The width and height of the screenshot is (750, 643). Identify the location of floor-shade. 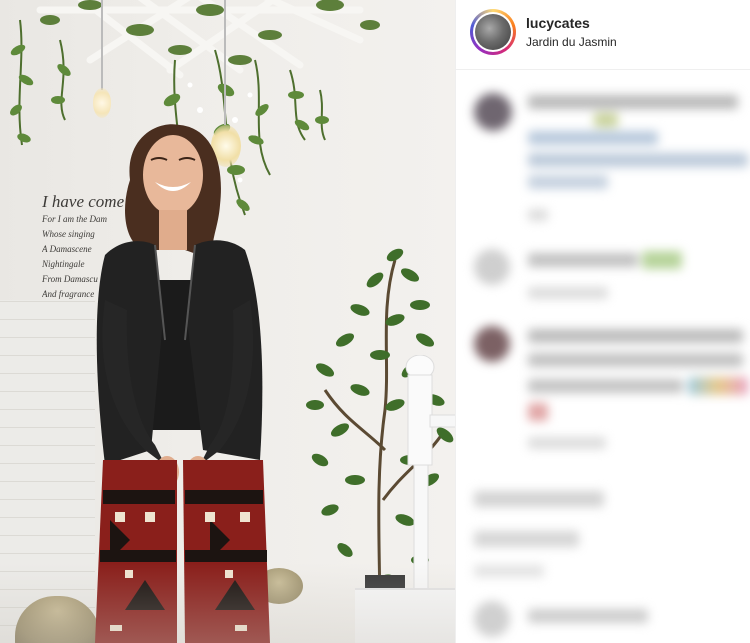
(227, 603).